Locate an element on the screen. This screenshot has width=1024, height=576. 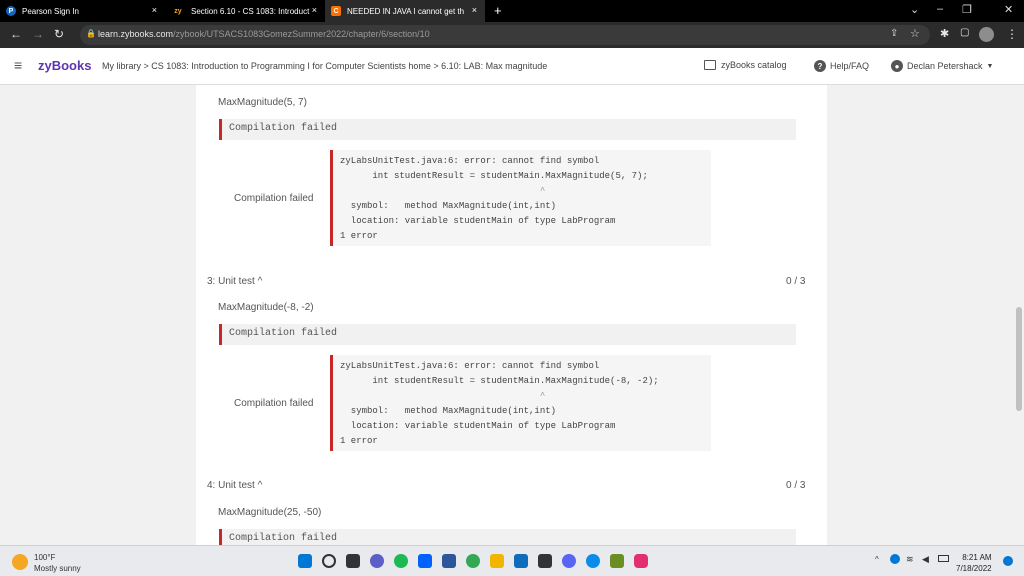
tab-chegg-question: C NEEDED IN JAVA I cannot get th × is located at coordinates (405, 11).